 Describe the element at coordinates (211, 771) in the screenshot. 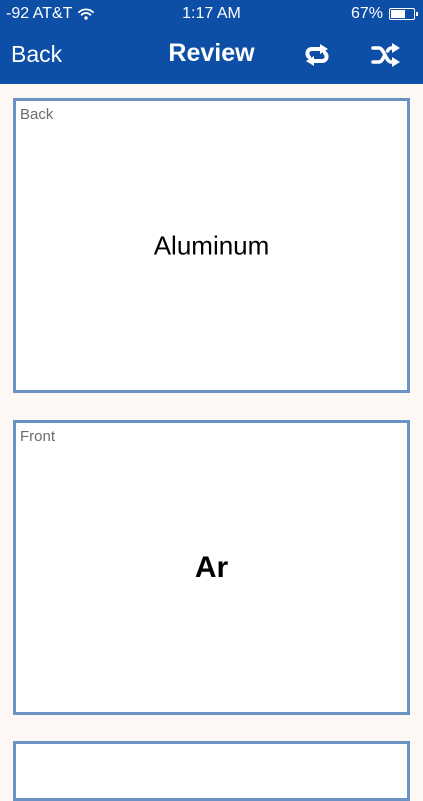

I see `flashcard-next` at that location.